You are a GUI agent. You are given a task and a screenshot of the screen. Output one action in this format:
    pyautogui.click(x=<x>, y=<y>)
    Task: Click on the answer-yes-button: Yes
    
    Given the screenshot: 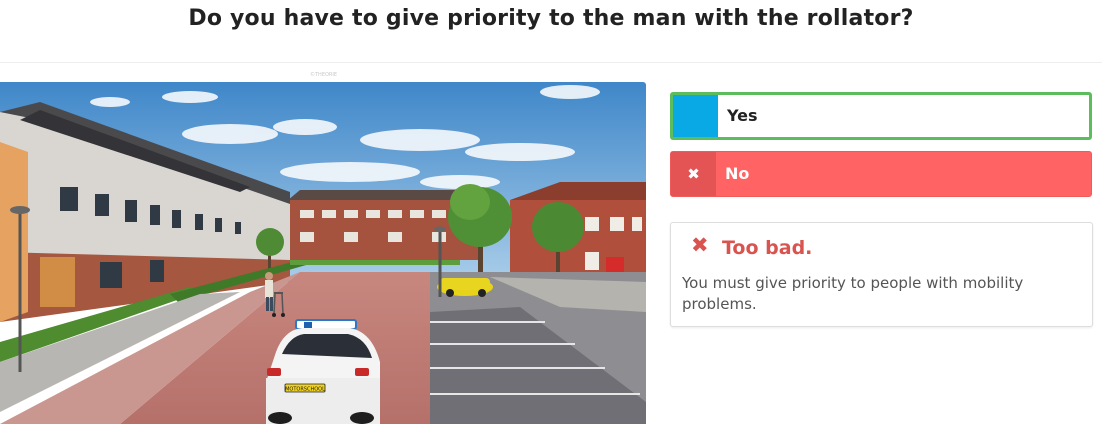 What is the action you would take?
    pyautogui.click(x=881, y=116)
    